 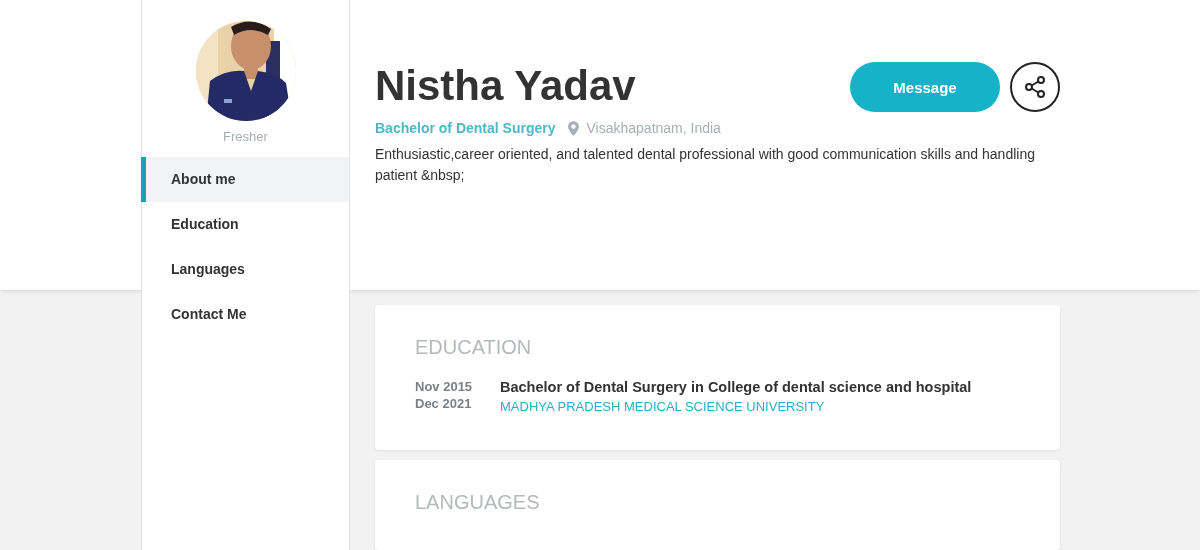 I want to click on share-icon, so click(x=1035, y=87).